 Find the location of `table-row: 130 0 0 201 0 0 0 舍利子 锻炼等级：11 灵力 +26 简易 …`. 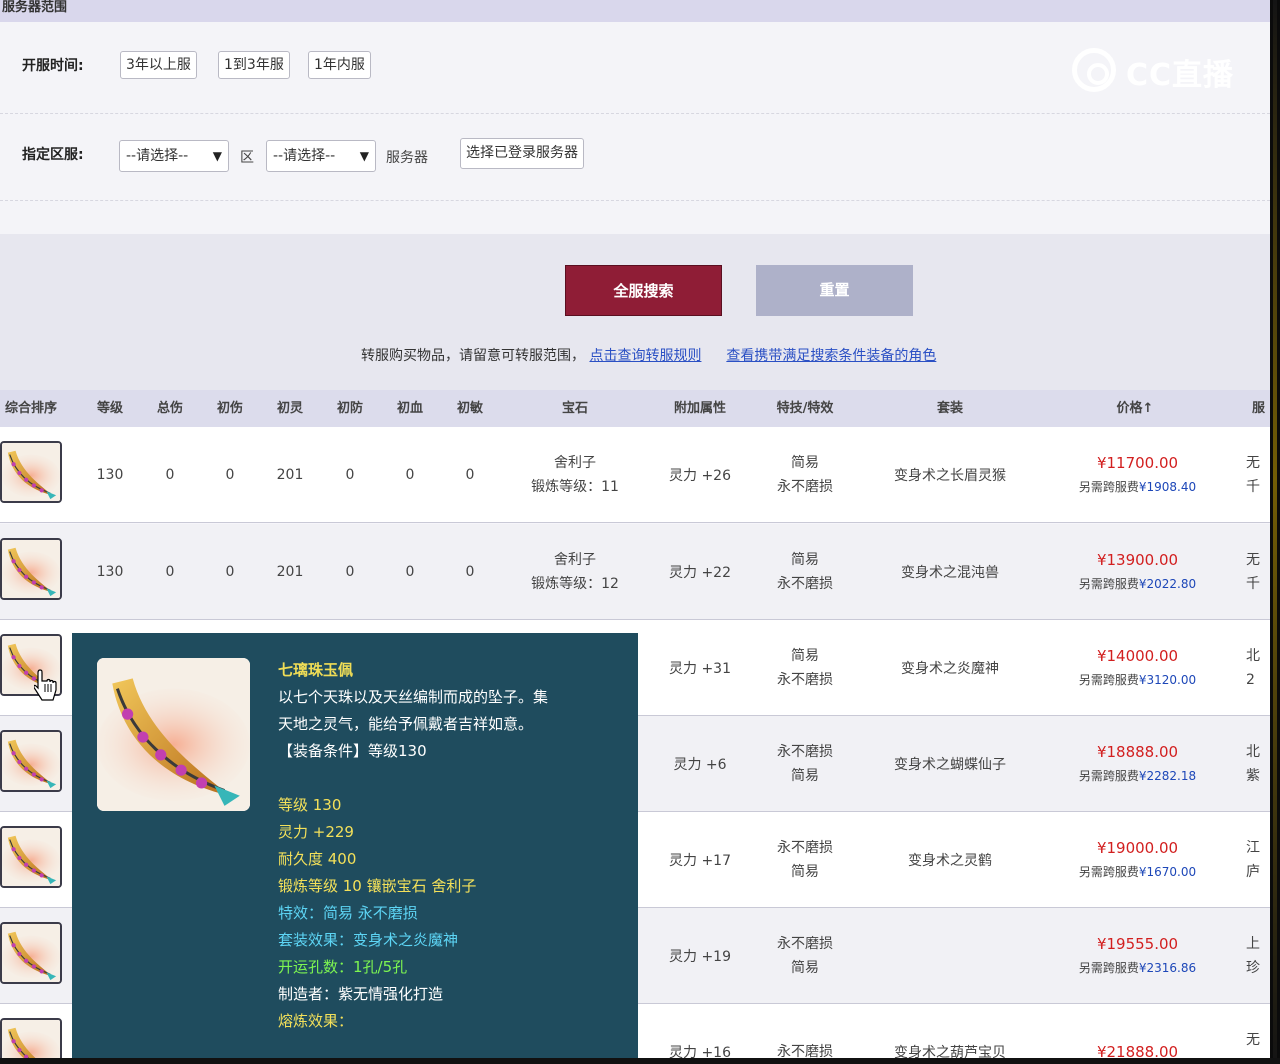

table-row: 130 0 0 201 0 0 0 舍利子 锻炼等级：11 灵力 +26 简易 … is located at coordinates (635, 475).